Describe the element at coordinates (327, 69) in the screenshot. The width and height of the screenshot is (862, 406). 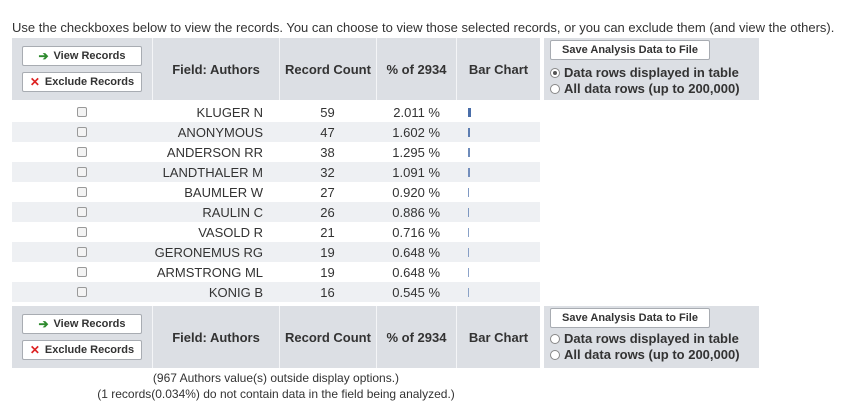
I see `column-header-record-count: Record Count` at that location.